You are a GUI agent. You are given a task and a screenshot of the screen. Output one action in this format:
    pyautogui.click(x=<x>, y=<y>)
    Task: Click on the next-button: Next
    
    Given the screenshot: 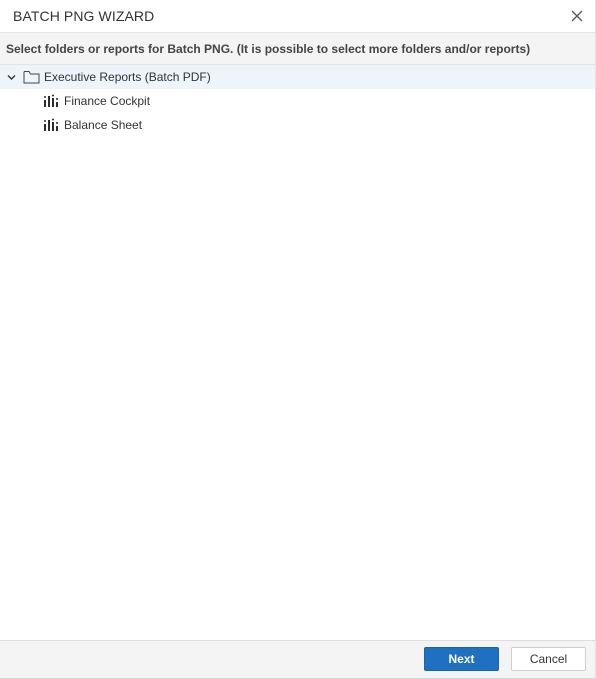 What is the action you would take?
    pyautogui.click(x=461, y=659)
    